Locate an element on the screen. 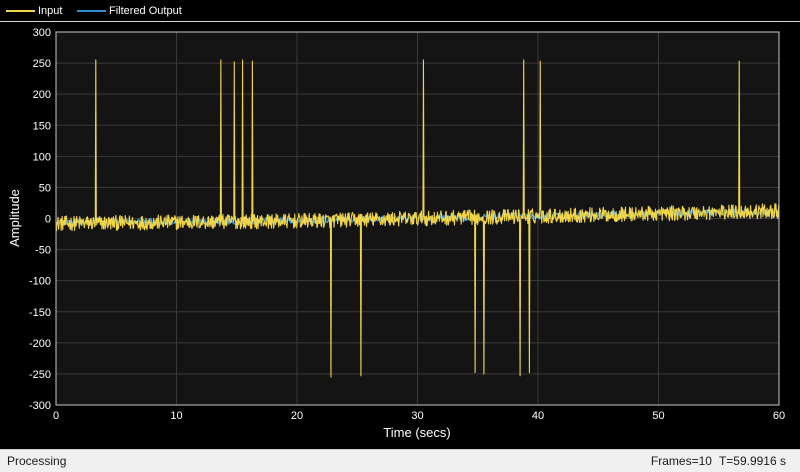 The width and height of the screenshot is (800, 472). y-tick-label: 100 is located at coordinates (42, 157).